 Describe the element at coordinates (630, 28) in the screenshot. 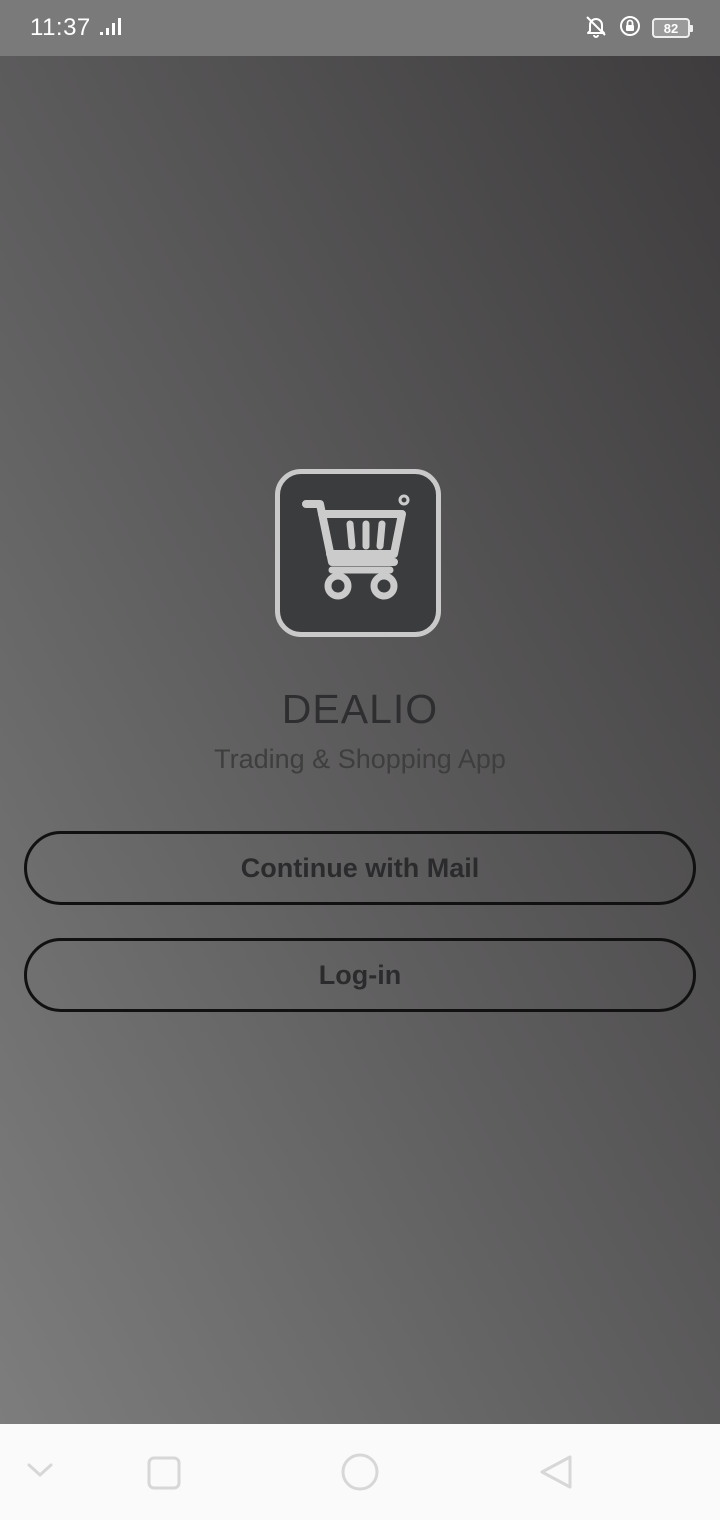

I see `rotation-lock-icon` at that location.